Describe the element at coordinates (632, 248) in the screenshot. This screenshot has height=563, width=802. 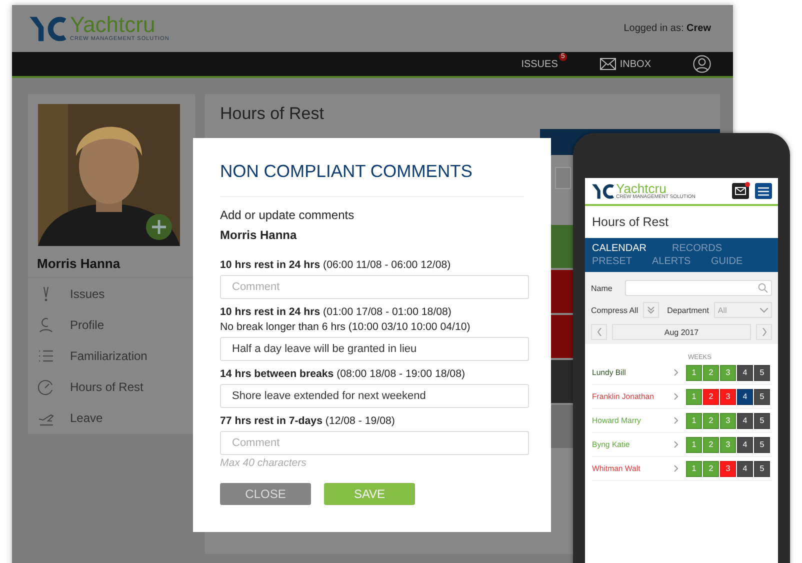
I see `tab: CALENDAR` at that location.